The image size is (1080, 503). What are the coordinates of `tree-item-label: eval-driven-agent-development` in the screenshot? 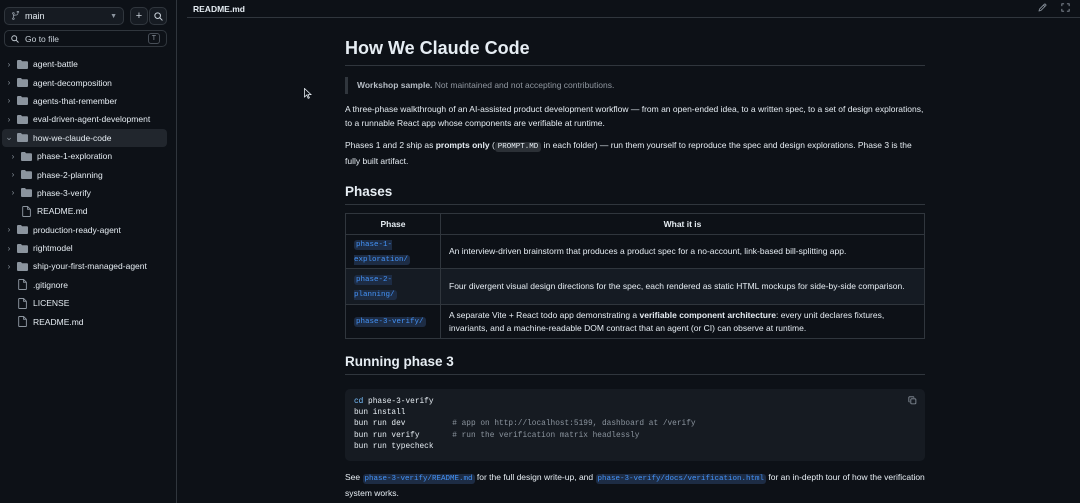 It's located at (92, 119).